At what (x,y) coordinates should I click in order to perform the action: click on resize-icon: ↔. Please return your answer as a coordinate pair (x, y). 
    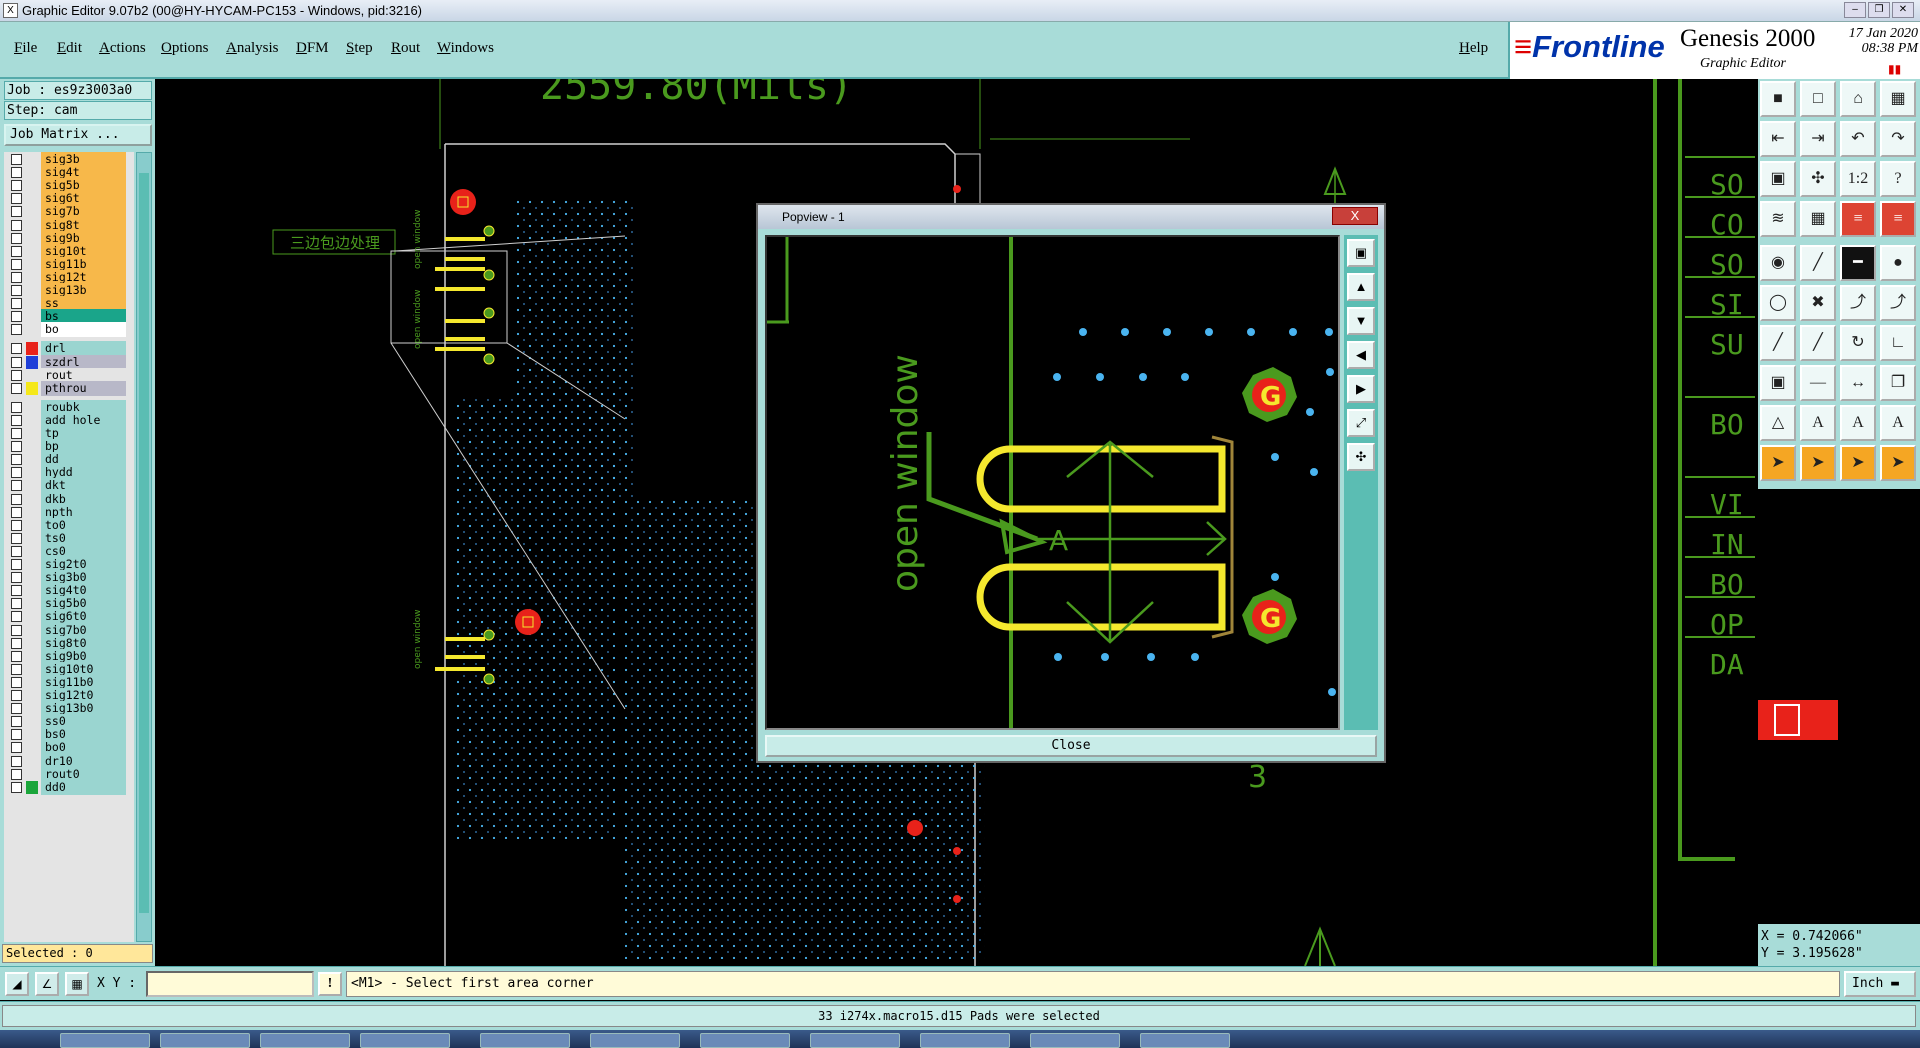
    Looking at the image, I should click on (1858, 383).